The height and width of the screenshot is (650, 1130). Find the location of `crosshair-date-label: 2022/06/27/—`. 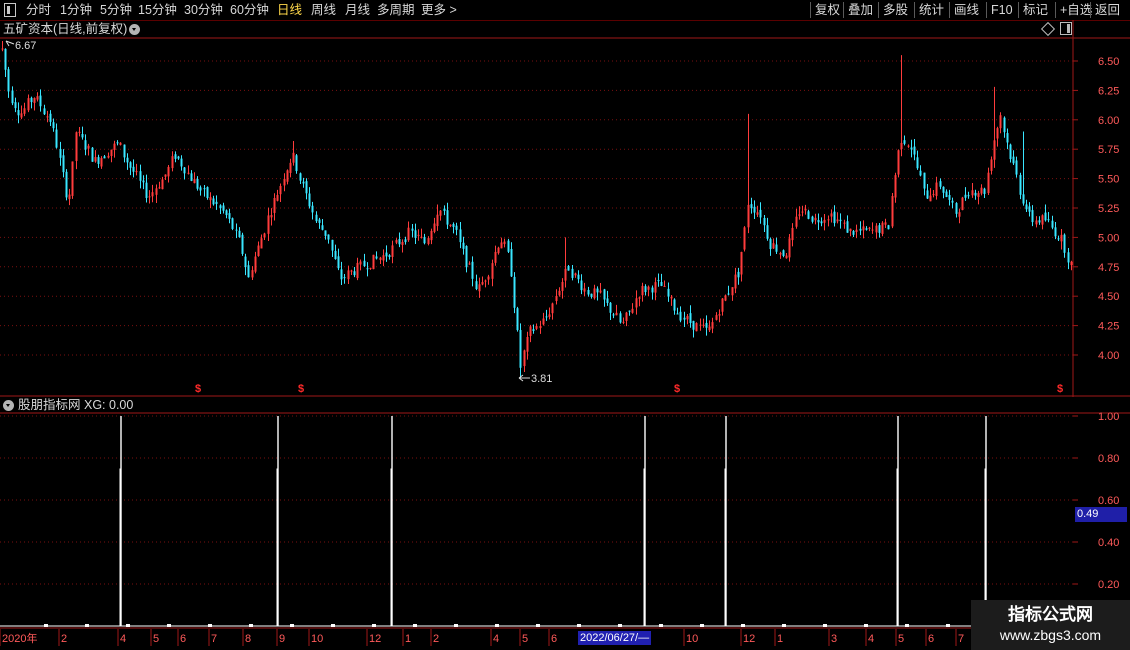

crosshair-date-label: 2022/06/27/— is located at coordinates (615, 638).